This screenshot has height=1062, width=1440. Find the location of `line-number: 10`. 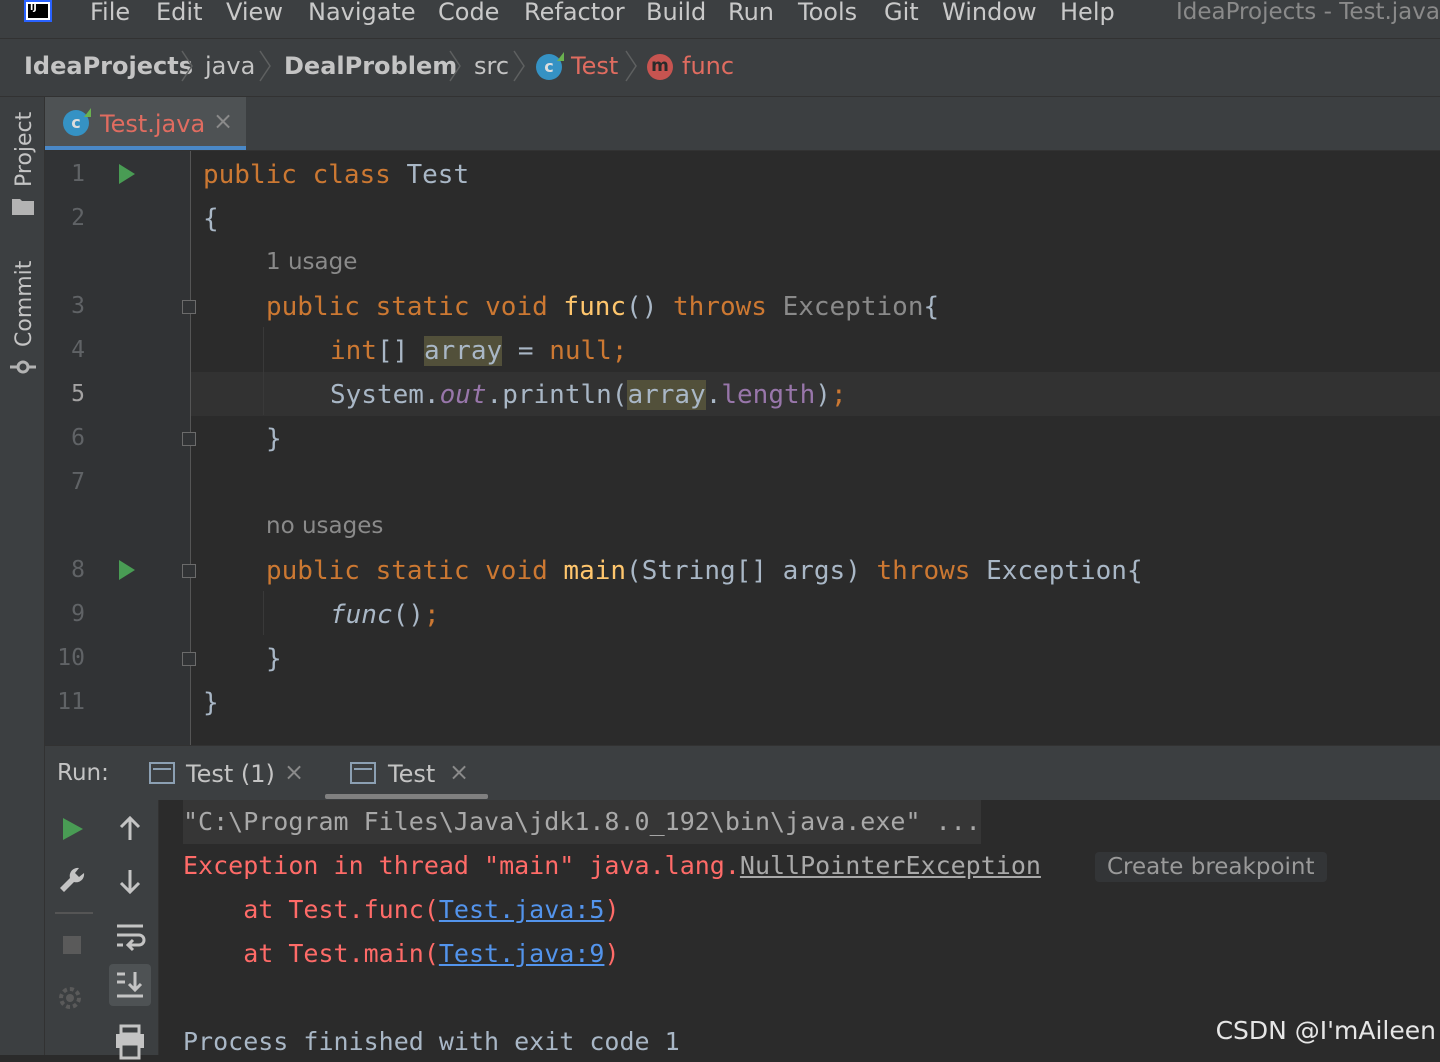

line-number: 10 is located at coordinates (71, 658).